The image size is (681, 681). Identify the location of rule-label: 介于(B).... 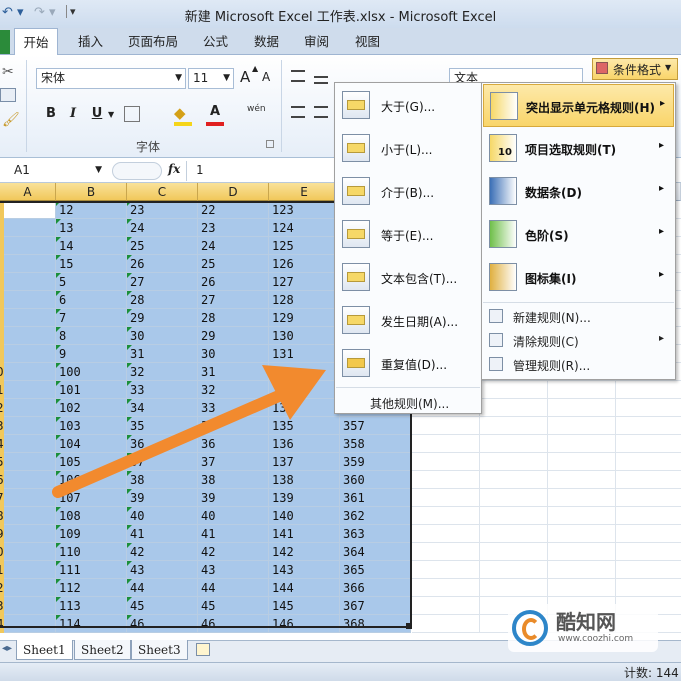
(408, 193).